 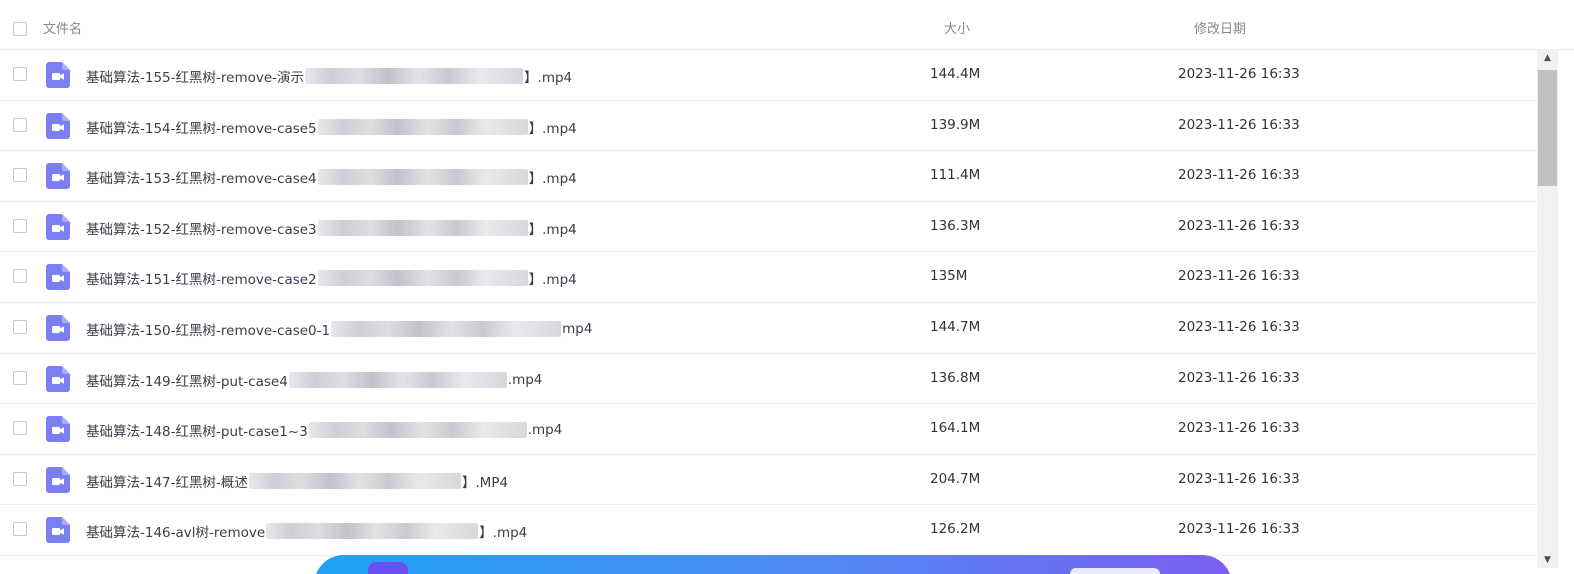 What do you see at coordinates (1547, 560) in the screenshot?
I see `scroll-down-arrow-icon: ▼` at bounding box center [1547, 560].